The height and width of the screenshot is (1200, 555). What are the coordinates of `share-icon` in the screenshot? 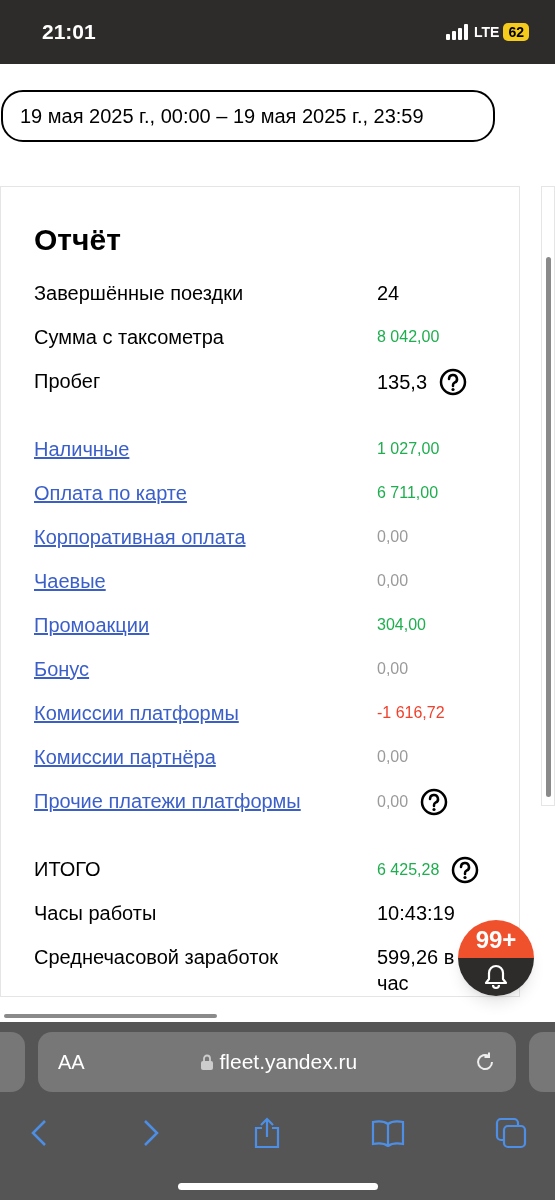 It's located at (266, 1133).